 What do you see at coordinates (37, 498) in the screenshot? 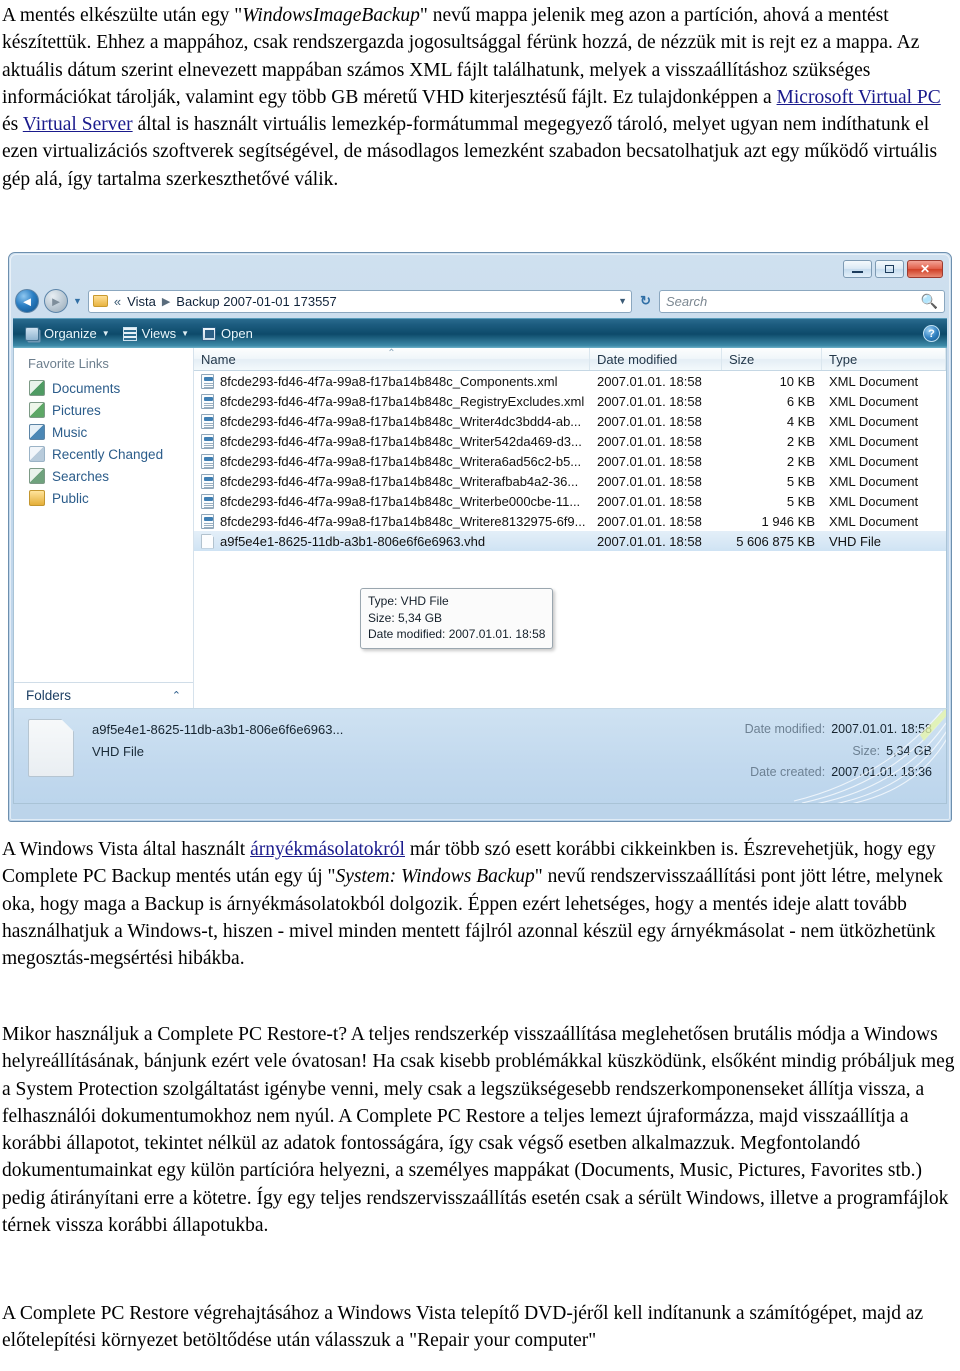
I see `public-folder-icon` at bounding box center [37, 498].